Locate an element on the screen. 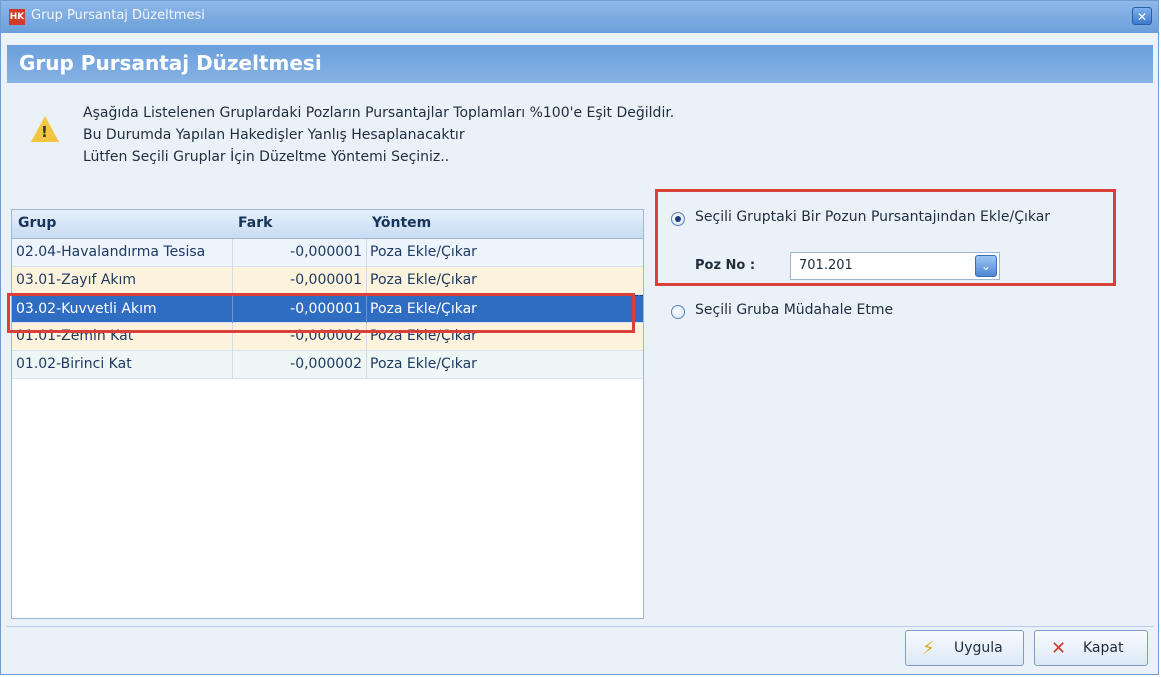 The height and width of the screenshot is (677, 1161). poz-no-label: Poz No : is located at coordinates (725, 265).